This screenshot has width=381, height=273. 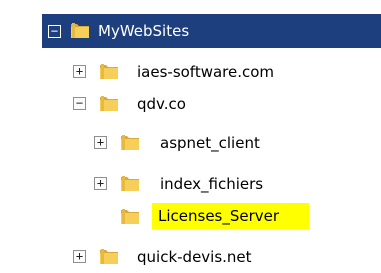 What do you see at coordinates (212, 184) in the screenshot?
I see `tree-node-label: index_fichiers` at bounding box center [212, 184].